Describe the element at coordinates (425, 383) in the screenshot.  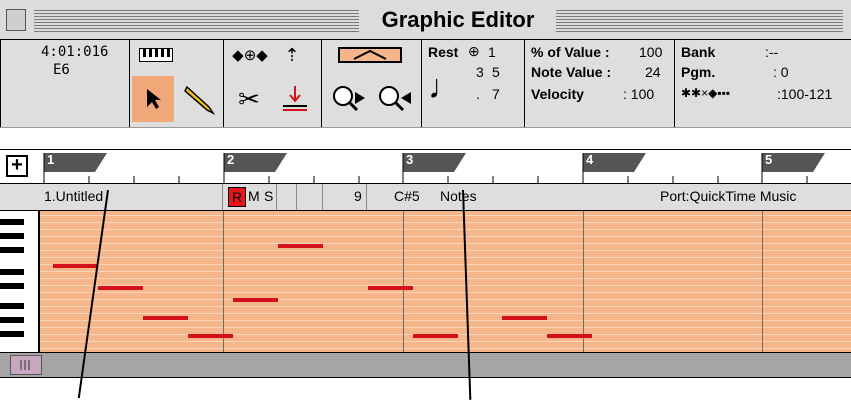
I see `window-bottom` at that location.